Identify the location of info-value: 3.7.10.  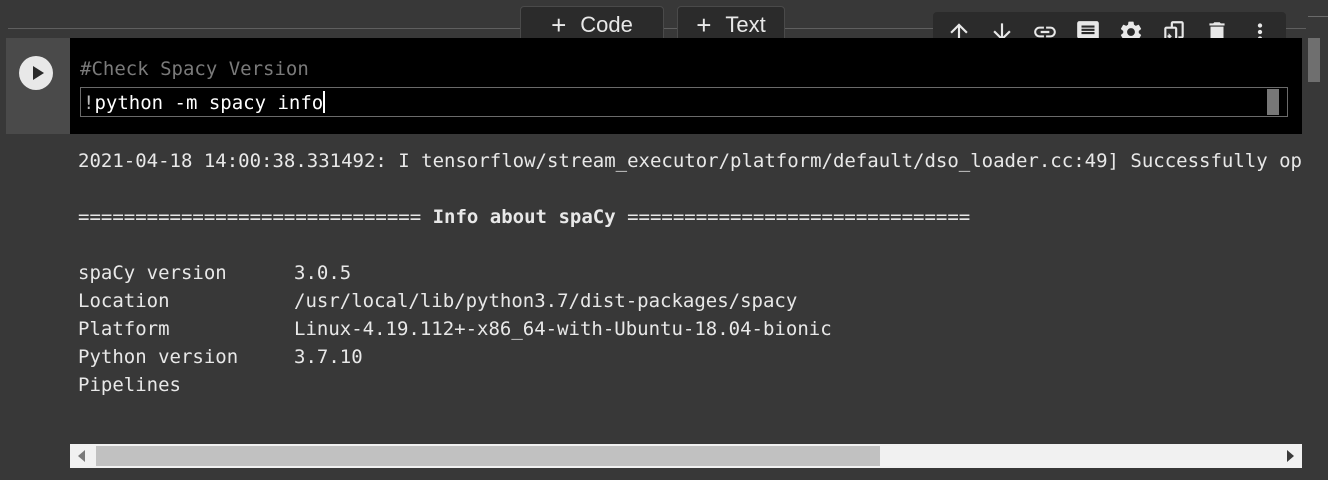
(328, 357).